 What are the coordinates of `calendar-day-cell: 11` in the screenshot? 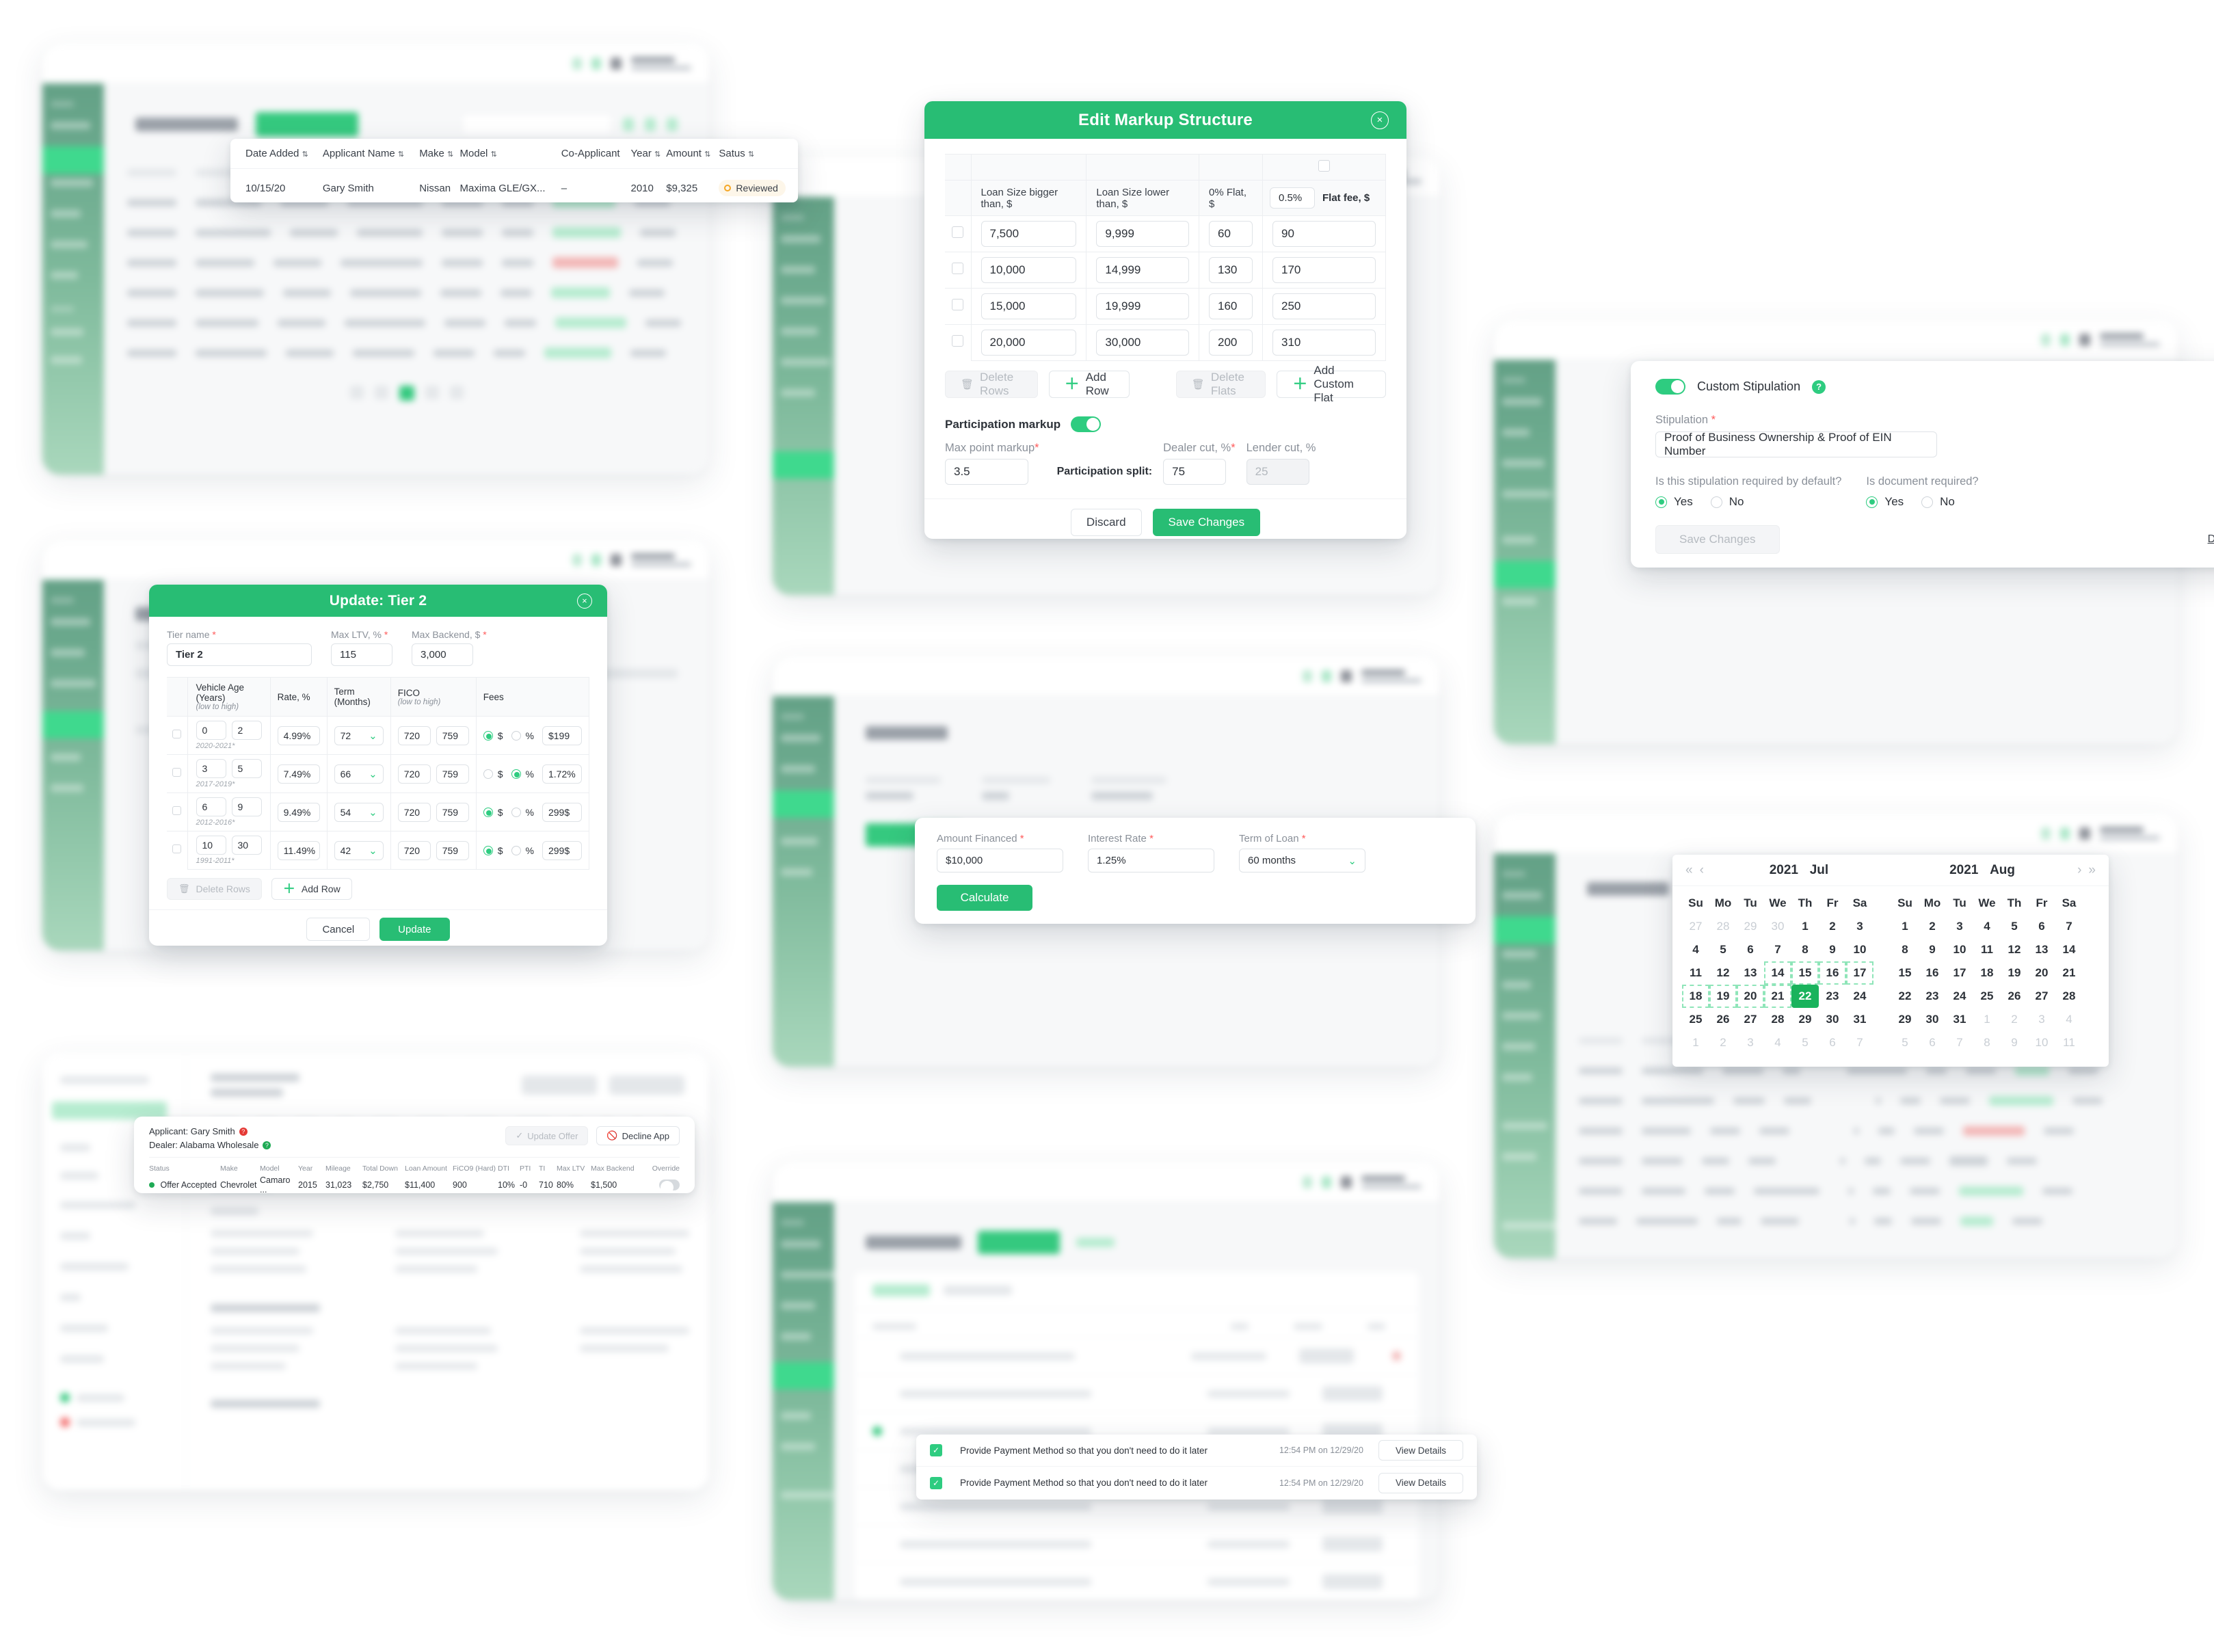 It's located at (2069, 1042).